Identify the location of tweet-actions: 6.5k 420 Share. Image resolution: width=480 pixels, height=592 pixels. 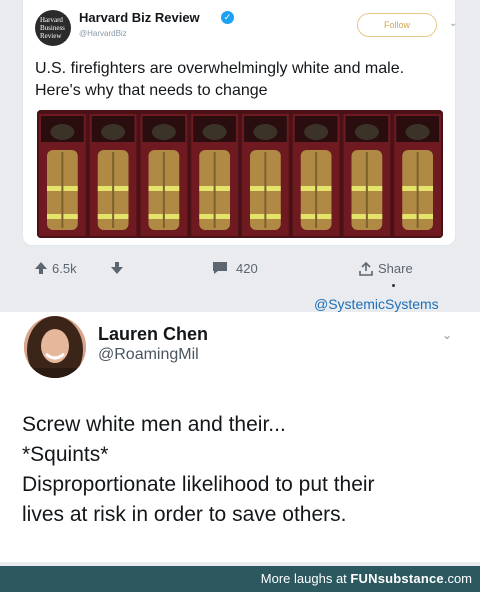
(239, 269).